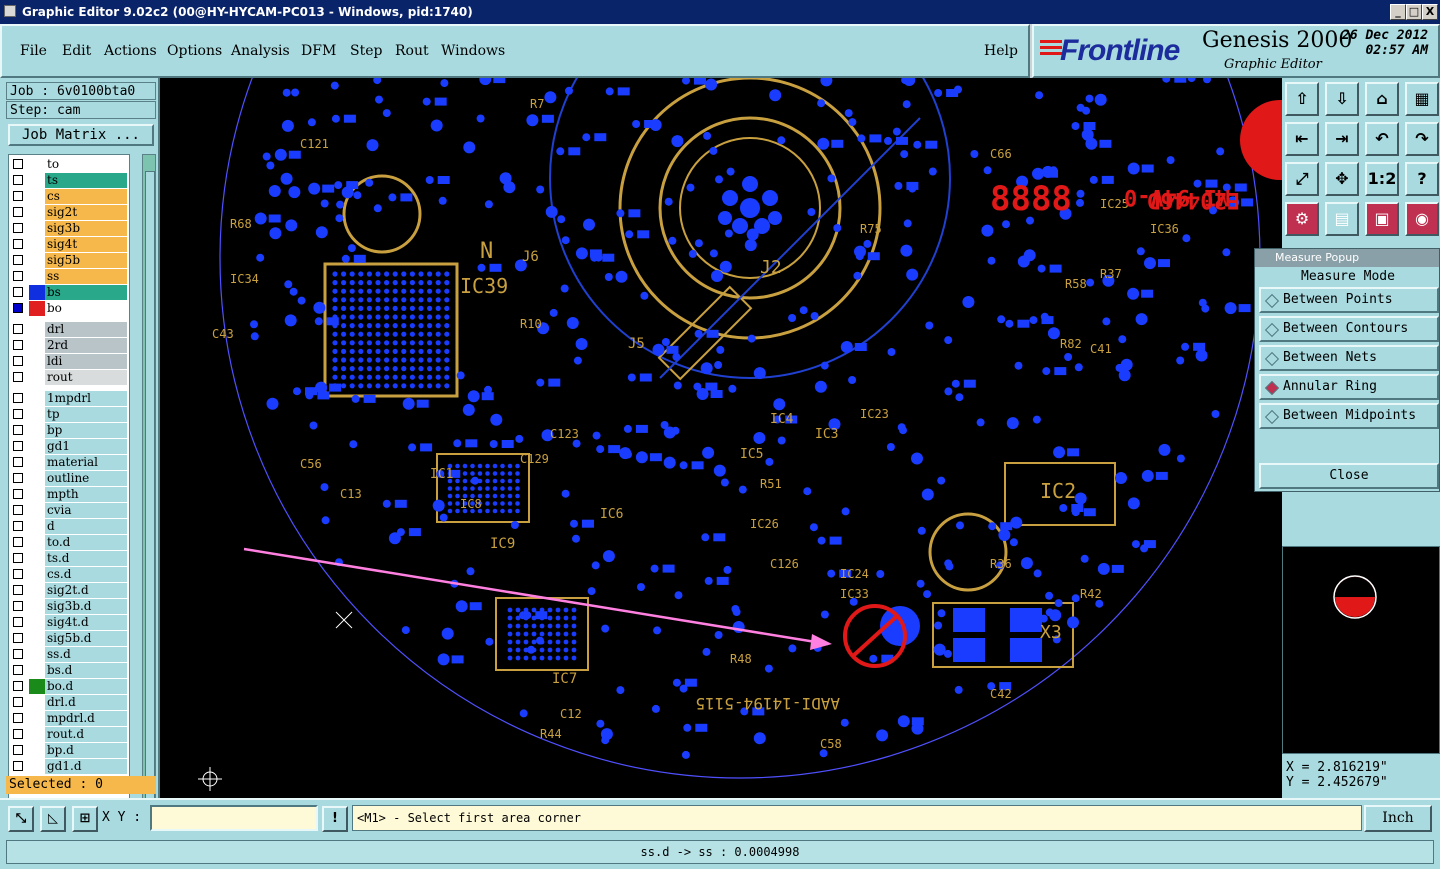 The height and width of the screenshot is (869, 1440). I want to click on layer-row-gd1: gd1, so click(69, 446).